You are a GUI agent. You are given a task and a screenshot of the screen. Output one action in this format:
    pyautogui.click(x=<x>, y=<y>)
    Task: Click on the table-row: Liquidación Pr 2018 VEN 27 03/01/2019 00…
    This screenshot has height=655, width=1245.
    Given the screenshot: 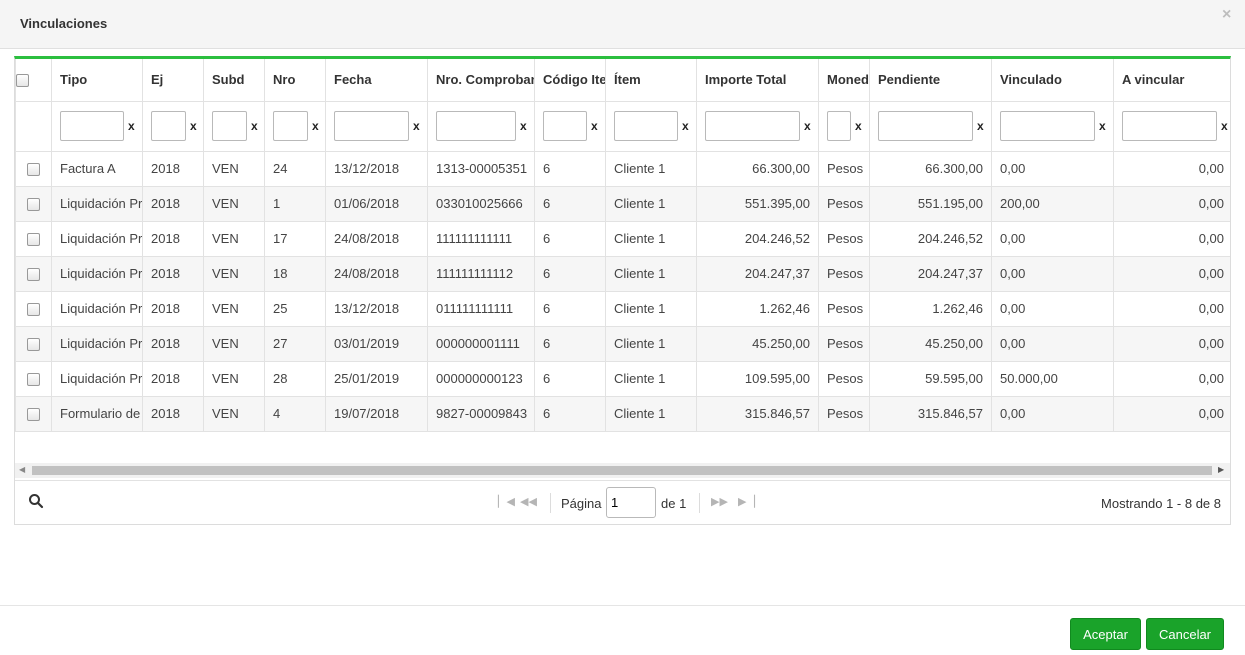 What is the action you would take?
    pyautogui.click(x=622, y=343)
    